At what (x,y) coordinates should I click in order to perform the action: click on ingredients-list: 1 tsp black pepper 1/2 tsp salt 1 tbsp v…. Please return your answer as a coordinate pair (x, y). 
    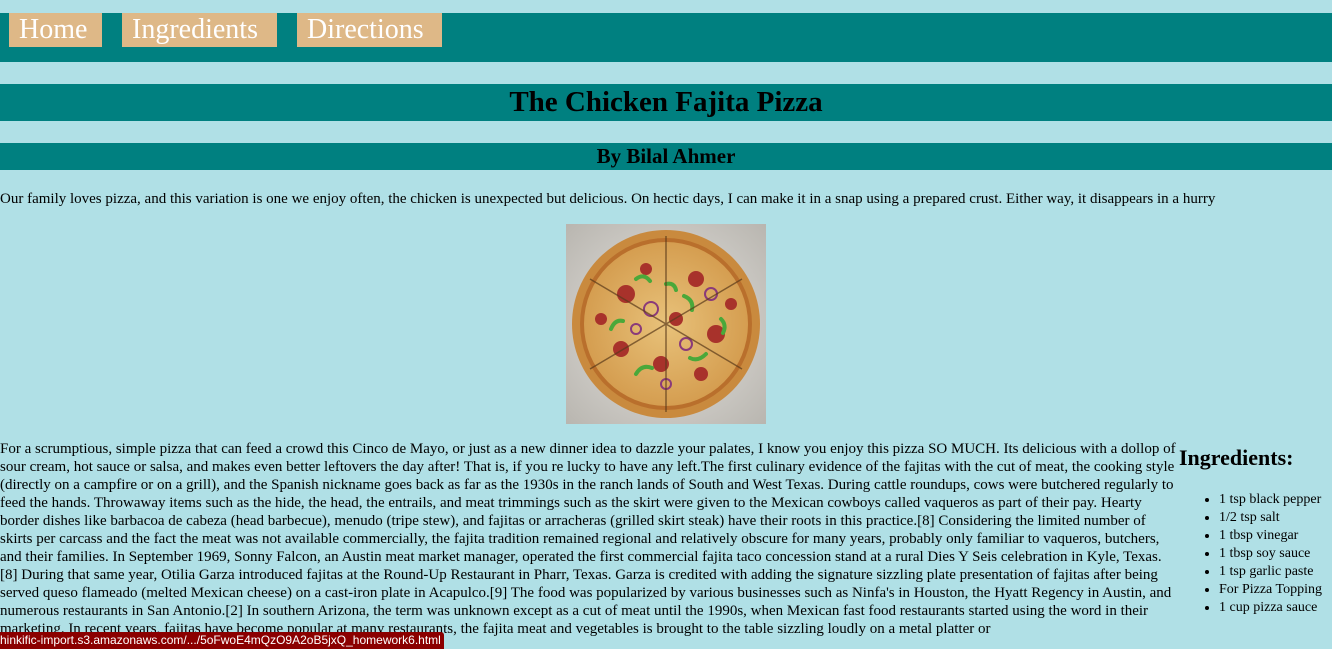
    Looking at the image, I should click on (1255, 554).